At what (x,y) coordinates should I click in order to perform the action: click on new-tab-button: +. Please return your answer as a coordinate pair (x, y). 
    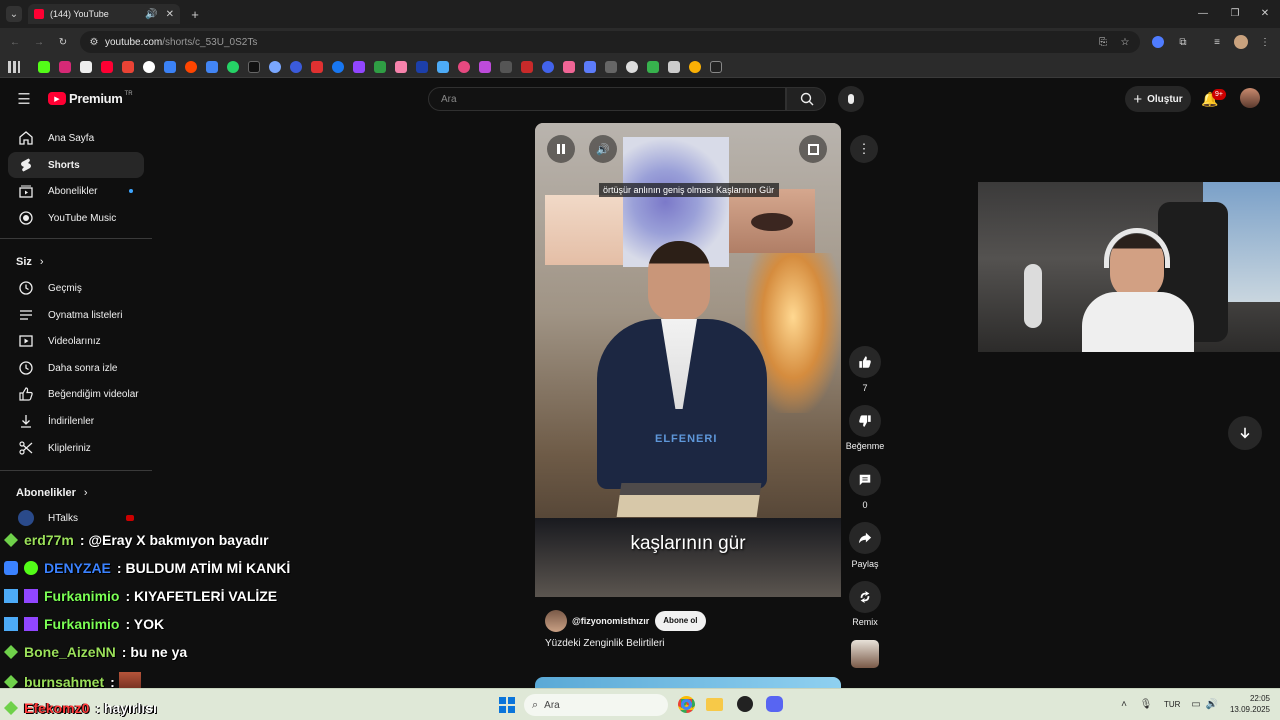
    Looking at the image, I should click on (195, 14).